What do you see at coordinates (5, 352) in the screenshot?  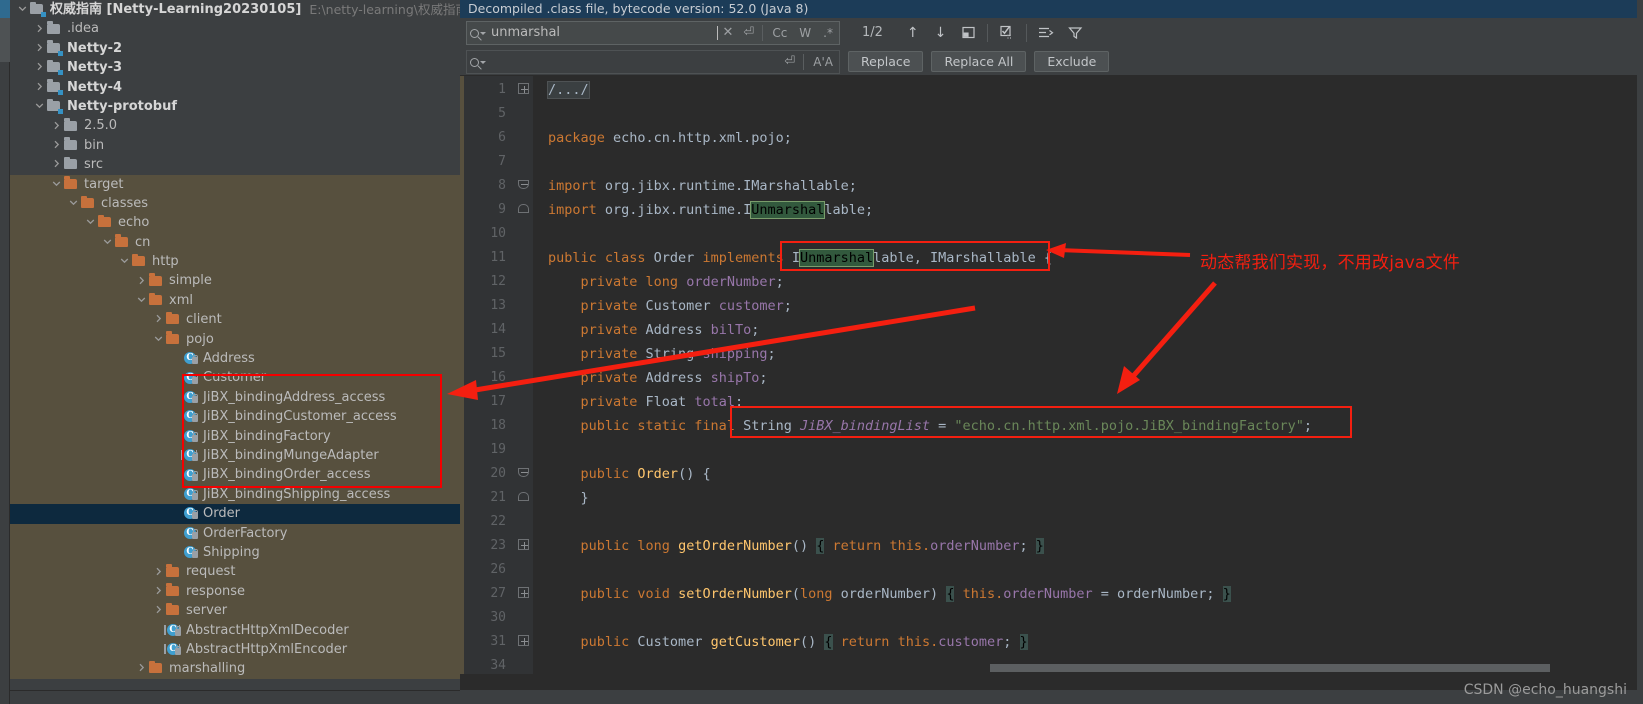 I see `tool-window-stripe` at bounding box center [5, 352].